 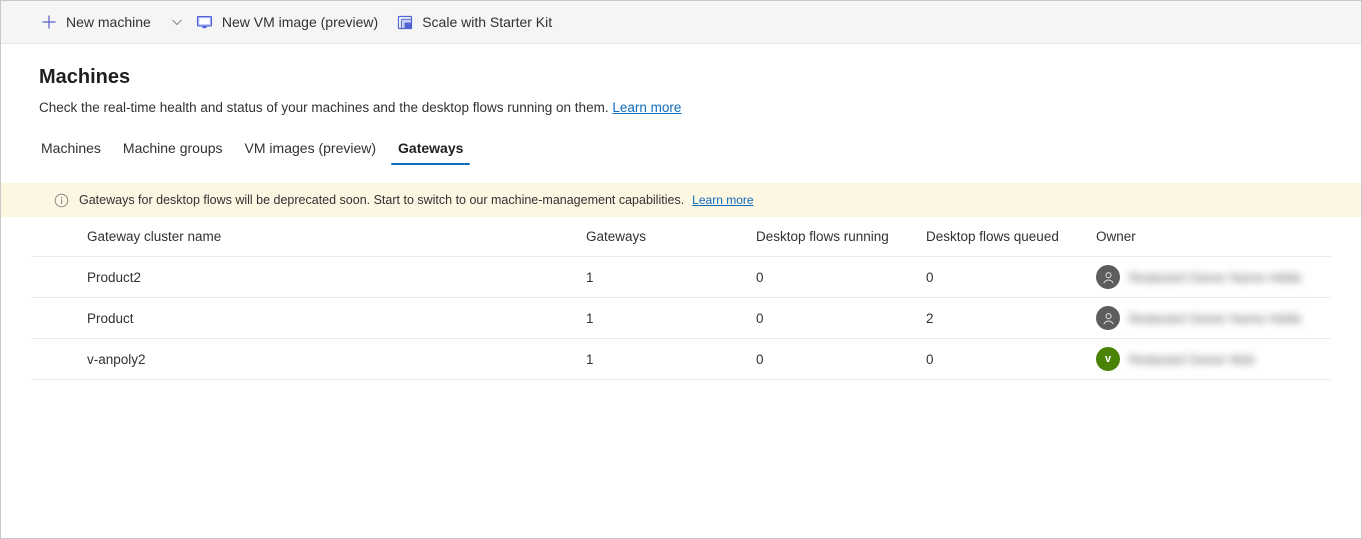 I want to click on cell-gateway-cluster-name: Product, so click(x=110, y=318).